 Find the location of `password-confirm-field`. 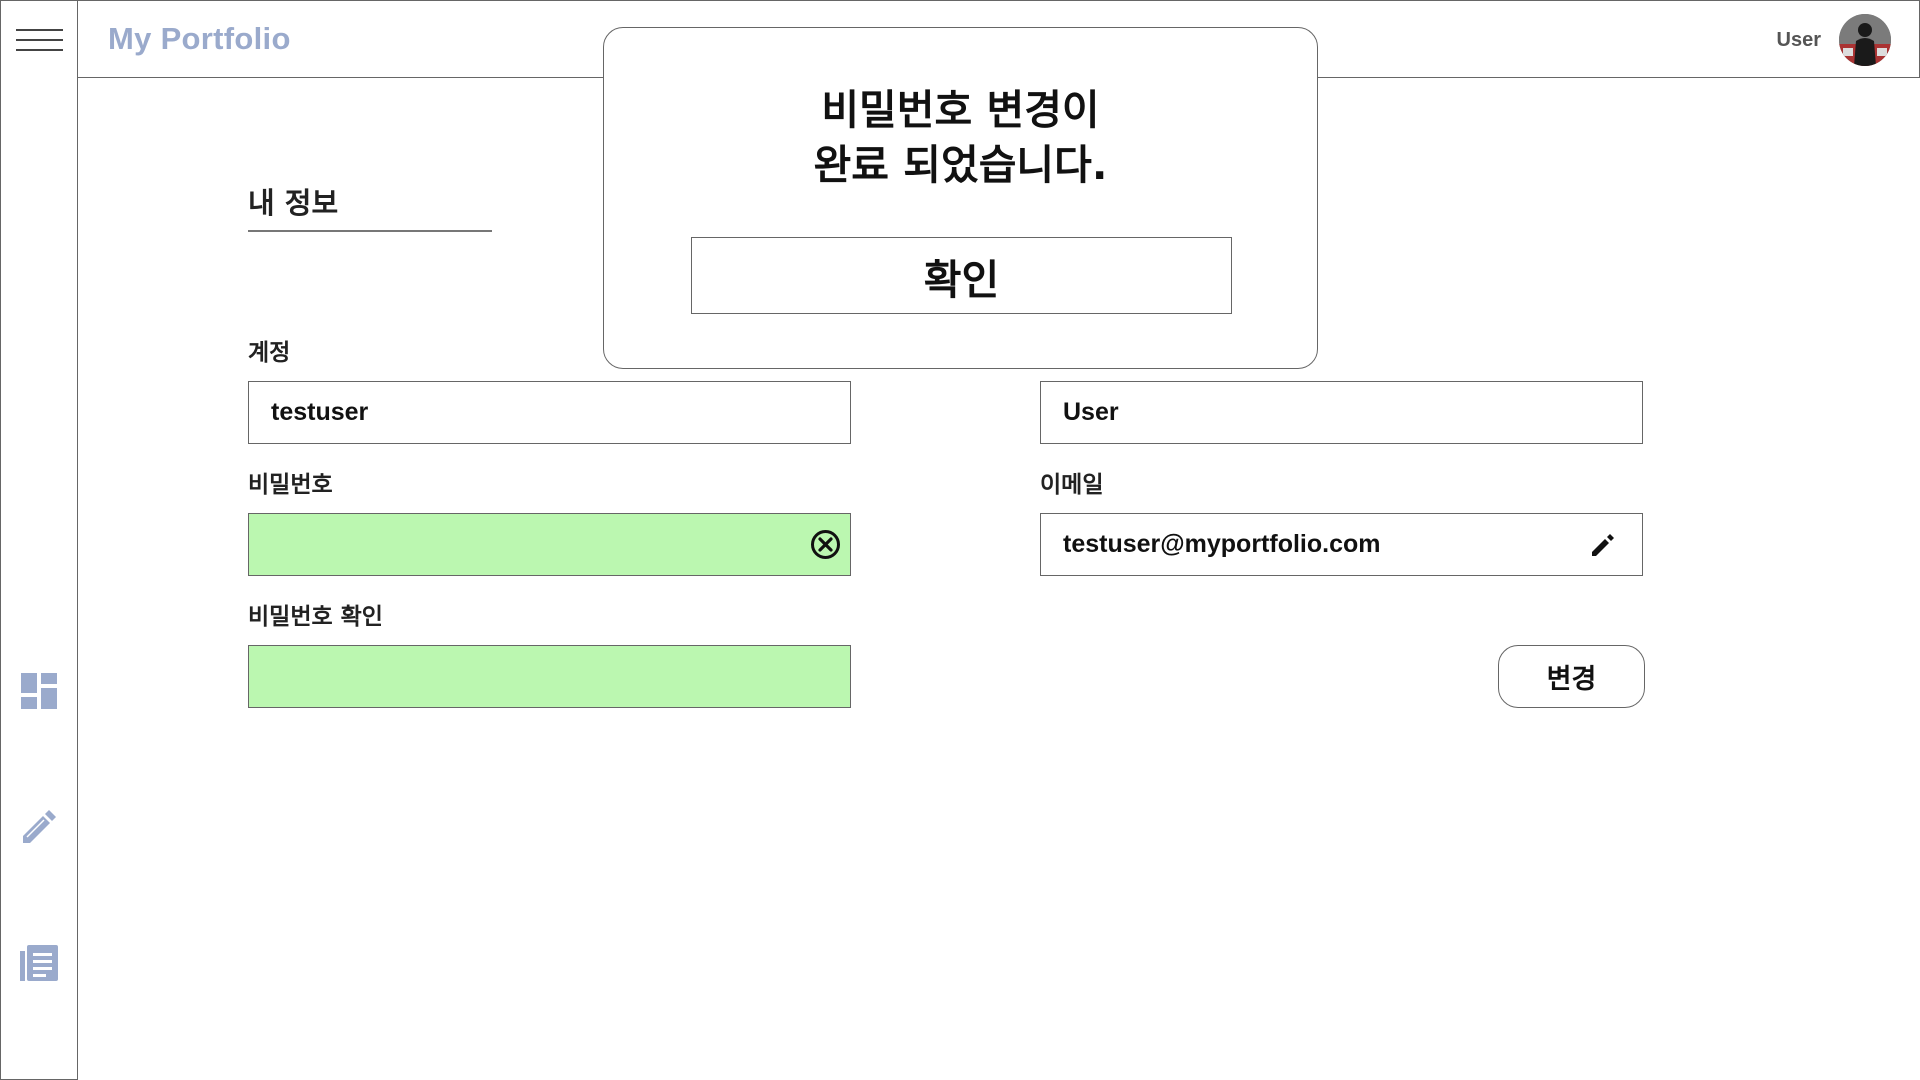

password-confirm-field is located at coordinates (549, 676).